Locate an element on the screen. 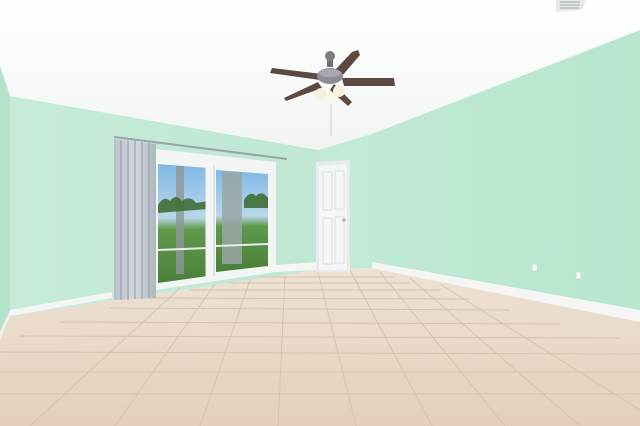 This screenshot has height=426, width=640. door-knob is located at coordinates (344, 220).